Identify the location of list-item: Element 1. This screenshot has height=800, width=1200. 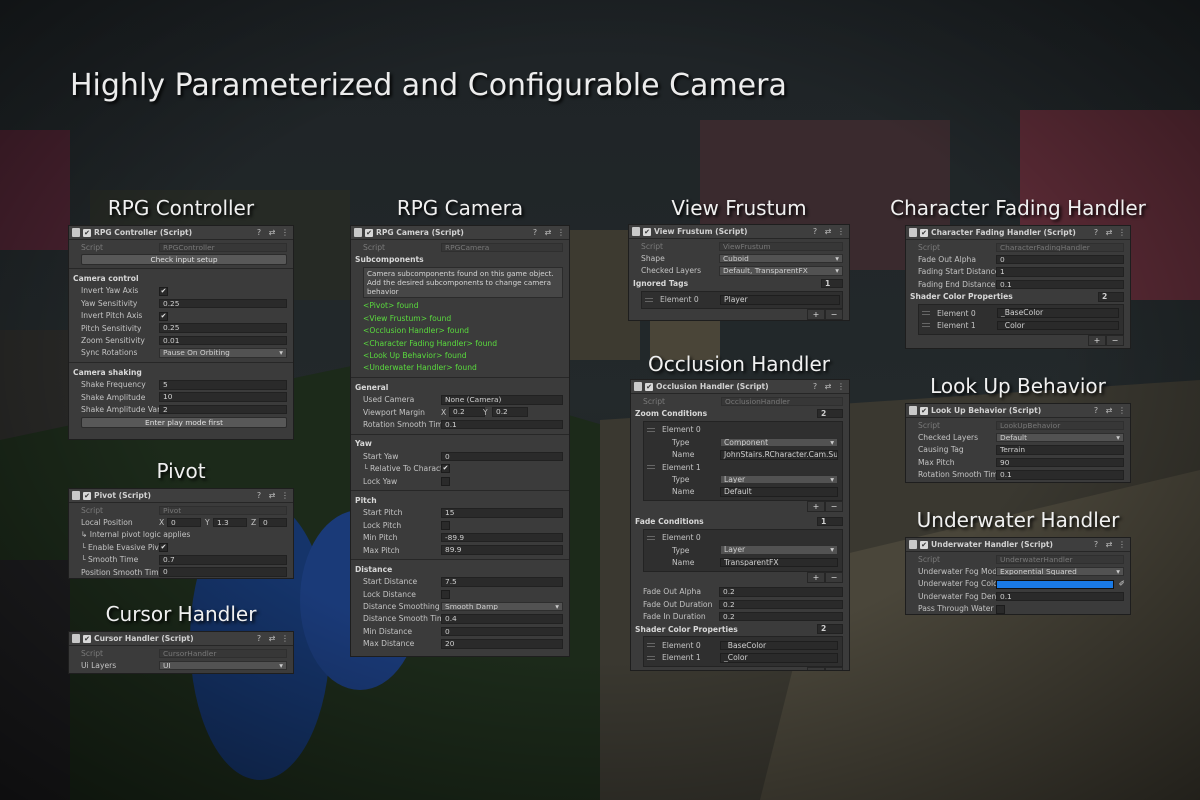
(743, 467).